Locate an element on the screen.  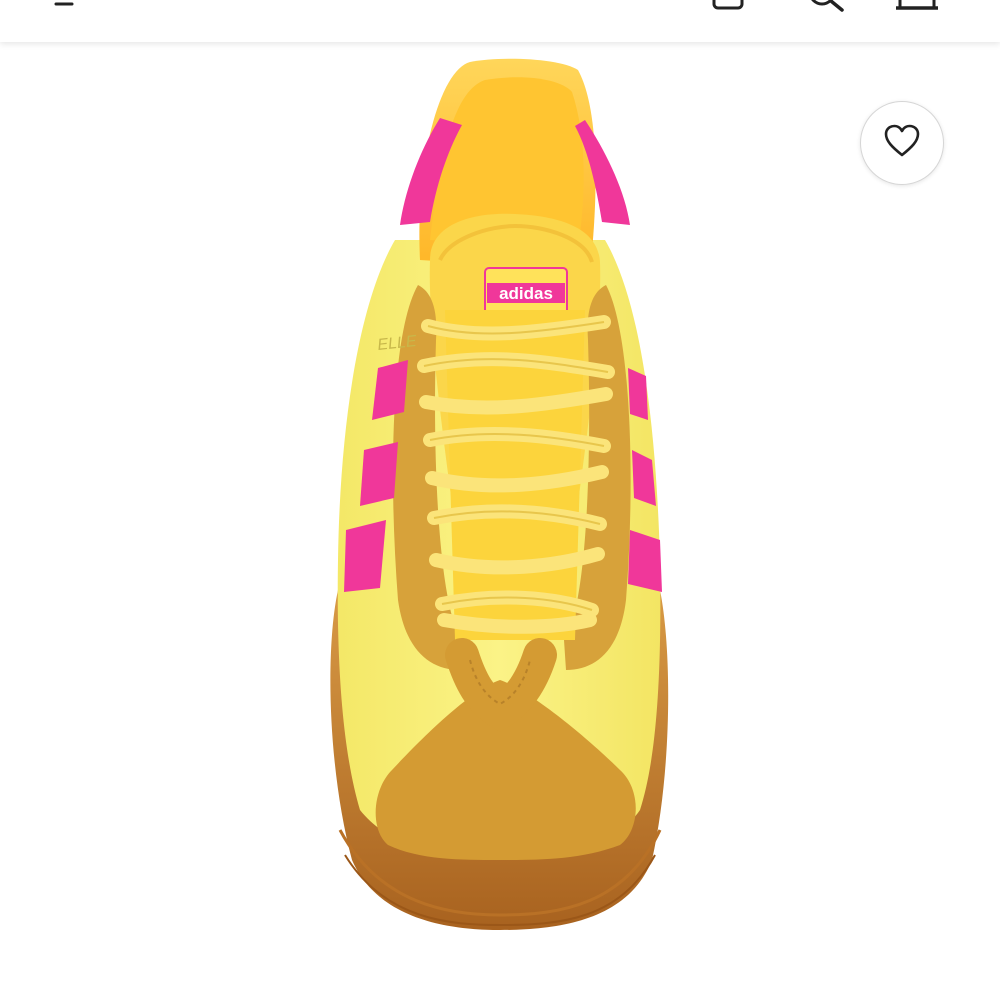
top-nav-bar is located at coordinates (500, 21).